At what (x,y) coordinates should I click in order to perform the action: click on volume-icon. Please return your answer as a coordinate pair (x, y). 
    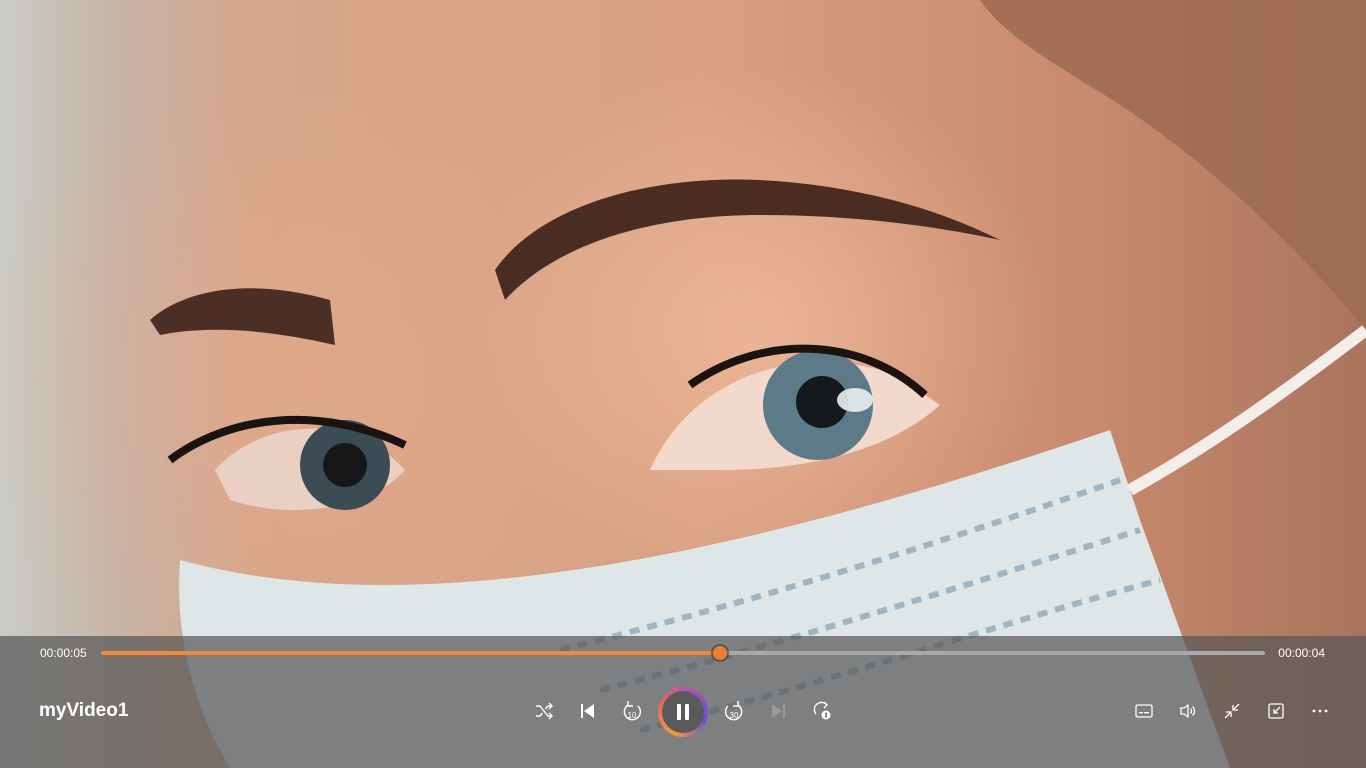
    Looking at the image, I should click on (1188, 711).